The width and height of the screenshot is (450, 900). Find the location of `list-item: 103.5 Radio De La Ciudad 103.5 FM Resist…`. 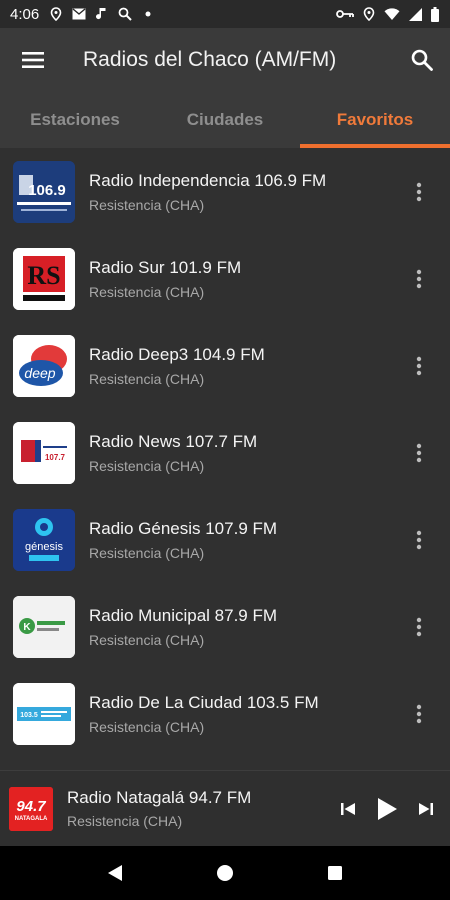

list-item: 103.5 Radio De La Ciudad 103.5 FM Resist… is located at coordinates (225, 713).